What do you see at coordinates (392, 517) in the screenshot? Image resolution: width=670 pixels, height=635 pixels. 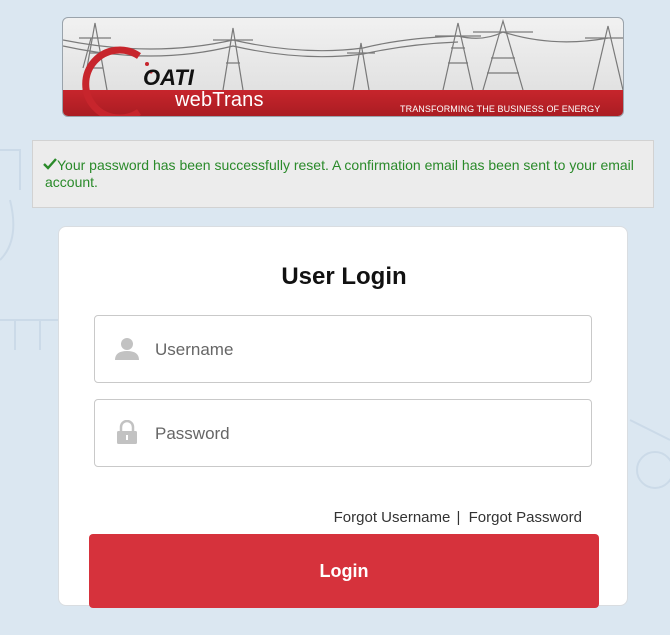 I see `forgot-username-link: Forgot Username` at bounding box center [392, 517].